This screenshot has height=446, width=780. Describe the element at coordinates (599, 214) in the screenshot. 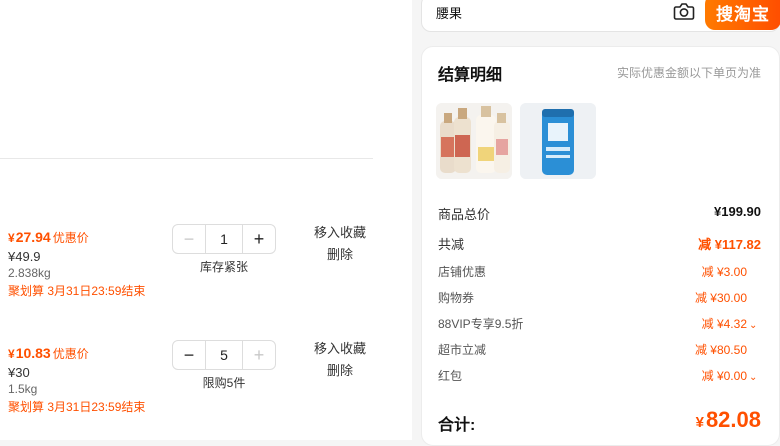

I see `subtotal-row: 商品总价 ¥199.90` at that location.